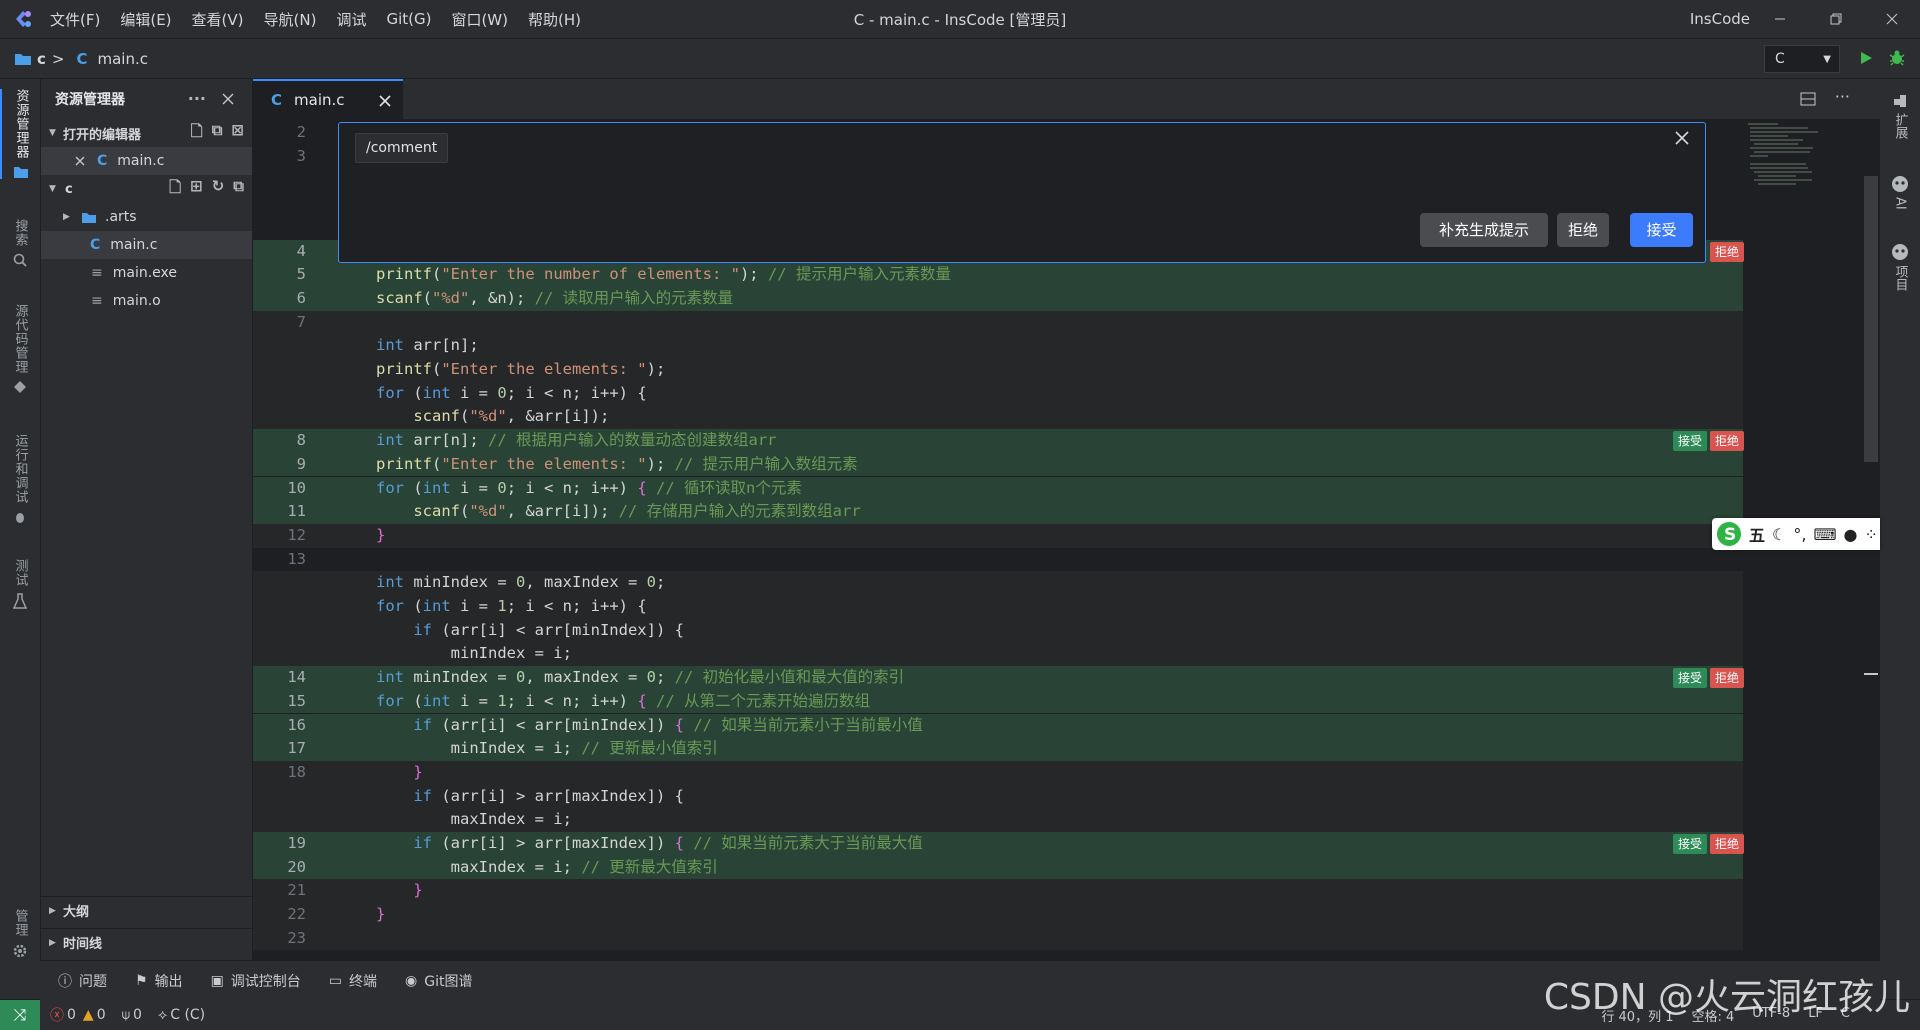 This screenshot has width=1920, height=1030. Describe the element at coordinates (20, 243) in the screenshot. I see `activity-search: 搜索` at that location.